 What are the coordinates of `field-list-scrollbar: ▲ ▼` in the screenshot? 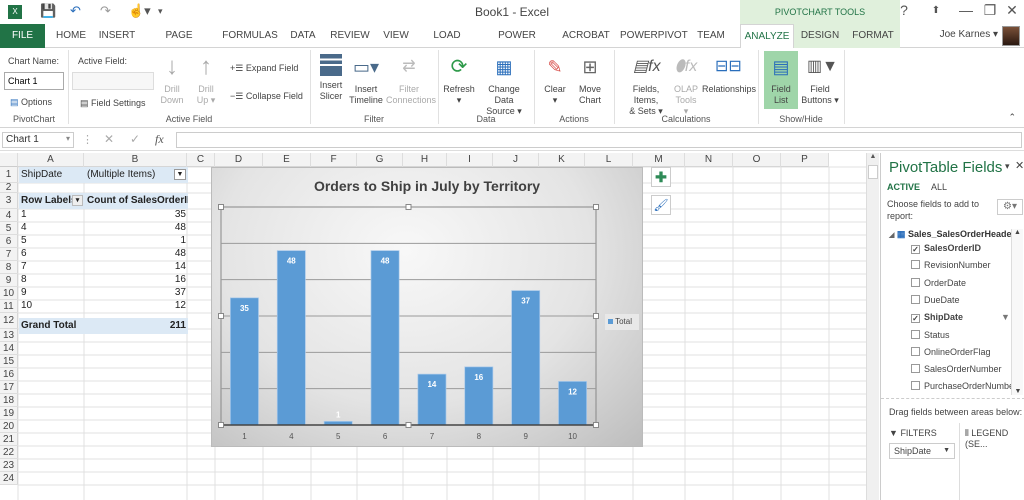 It's located at (1017, 312).